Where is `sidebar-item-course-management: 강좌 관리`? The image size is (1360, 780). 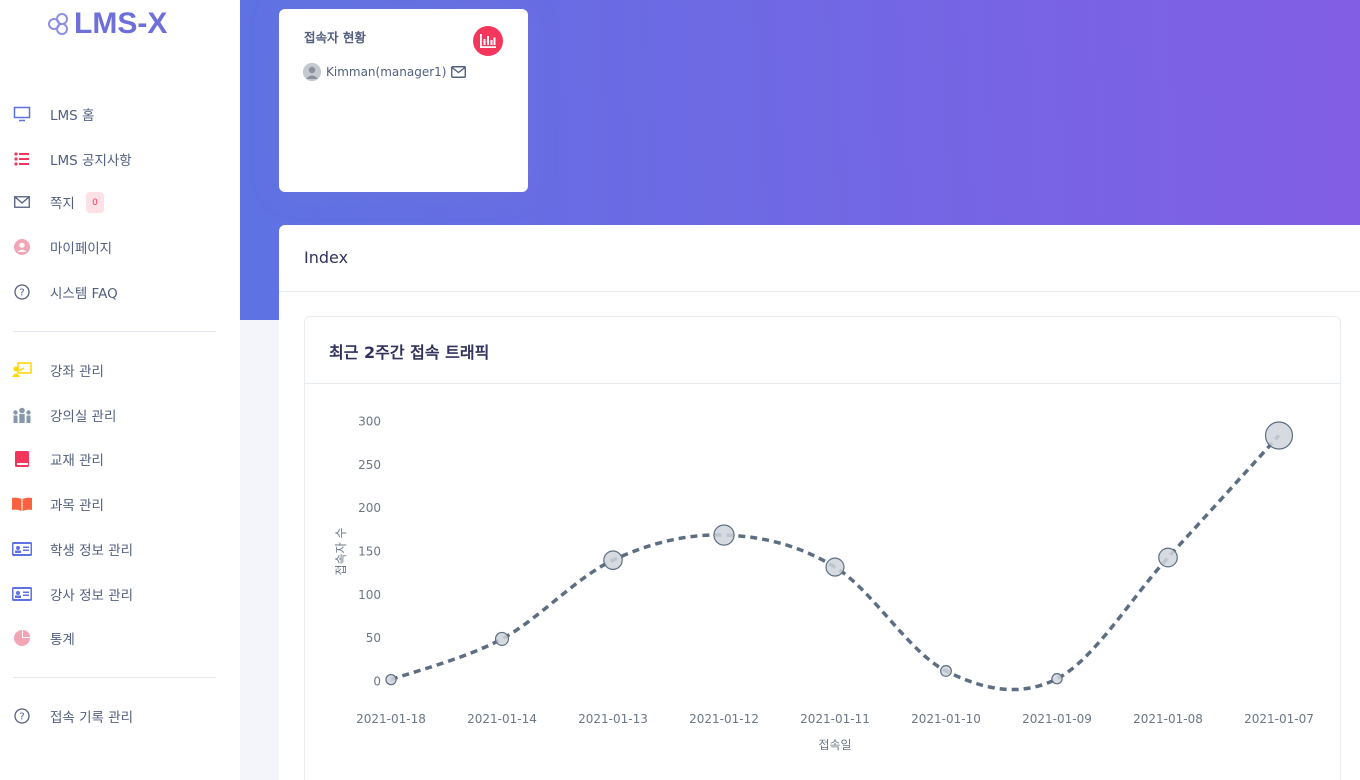 sidebar-item-course-management: 강좌 관리 is located at coordinates (120, 370).